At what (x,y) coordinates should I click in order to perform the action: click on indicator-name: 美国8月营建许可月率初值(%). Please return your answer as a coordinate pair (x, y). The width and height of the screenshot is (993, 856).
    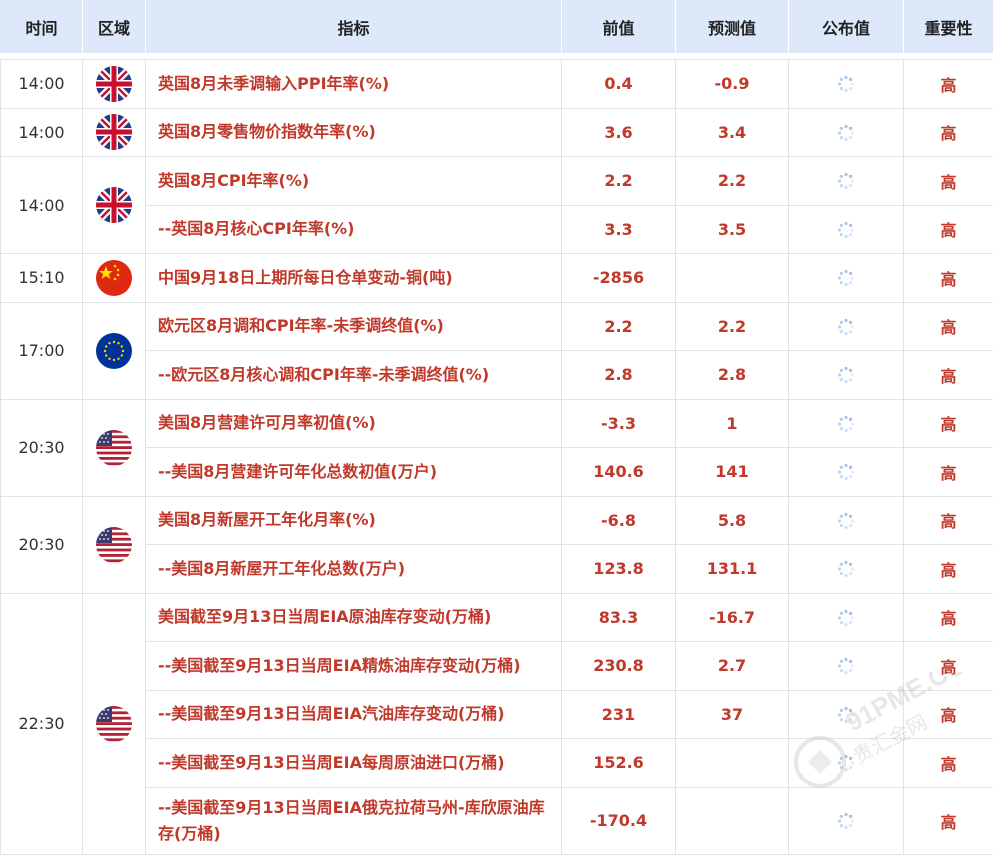
    Looking at the image, I should click on (353, 423).